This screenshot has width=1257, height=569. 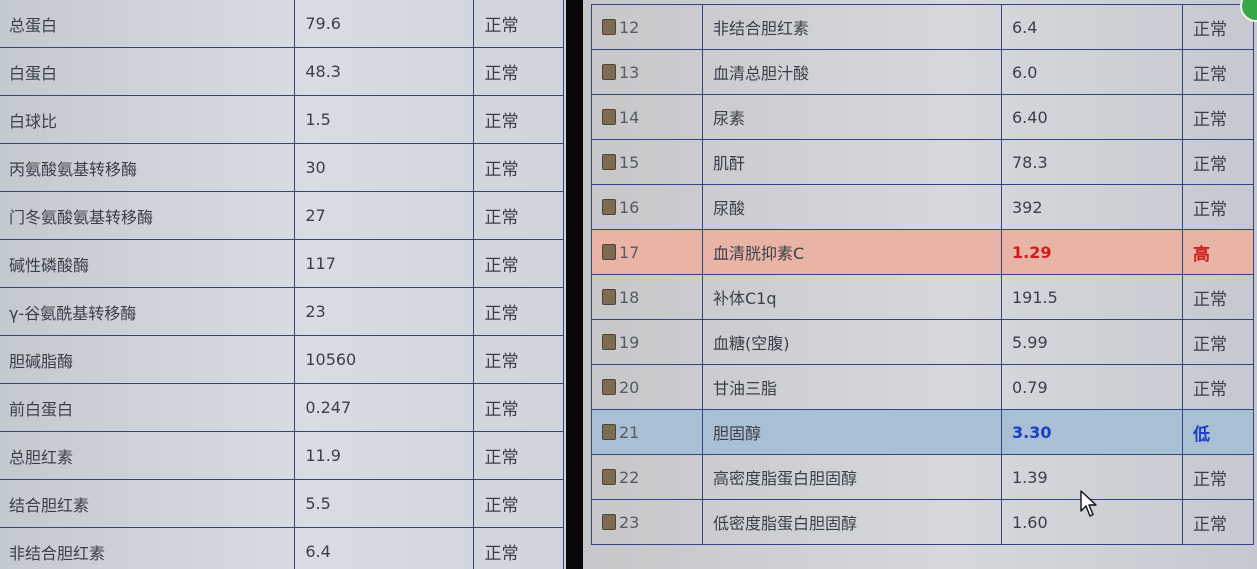 What do you see at coordinates (148, 71) in the screenshot?
I see `test-name-cell: 白蛋白` at bounding box center [148, 71].